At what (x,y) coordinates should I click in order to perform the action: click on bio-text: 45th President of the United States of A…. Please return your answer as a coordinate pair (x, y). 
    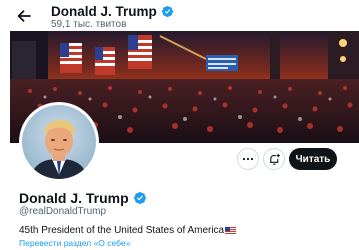
    Looking at the image, I should click on (122, 230).